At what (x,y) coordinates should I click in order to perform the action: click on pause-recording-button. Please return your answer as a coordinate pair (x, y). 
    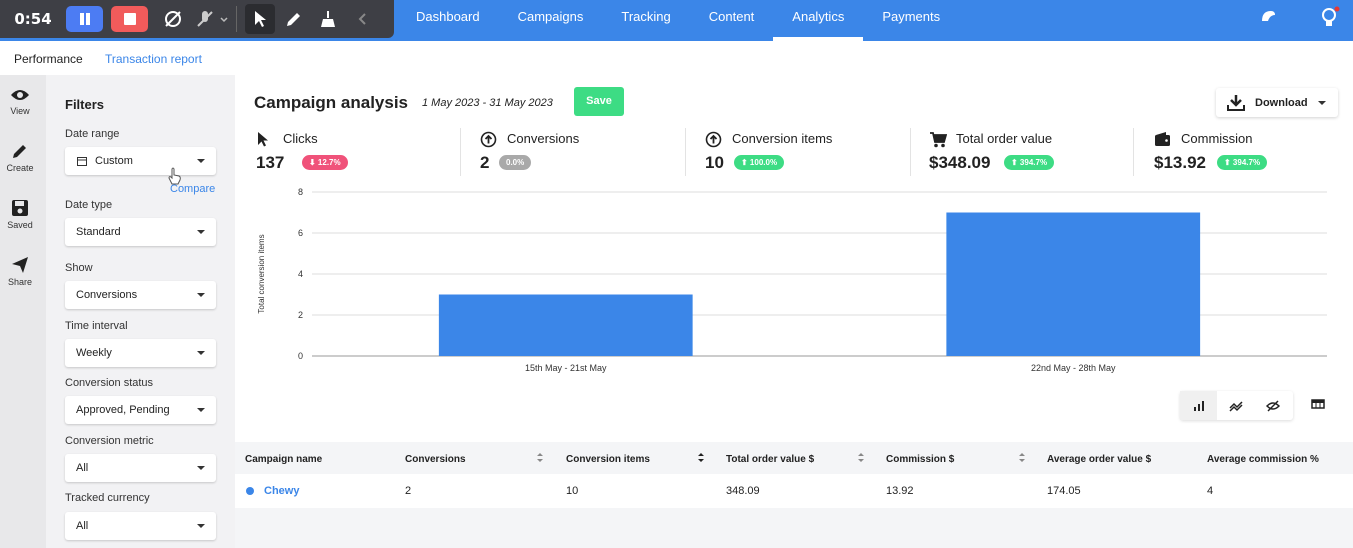
    Looking at the image, I should click on (84, 19).